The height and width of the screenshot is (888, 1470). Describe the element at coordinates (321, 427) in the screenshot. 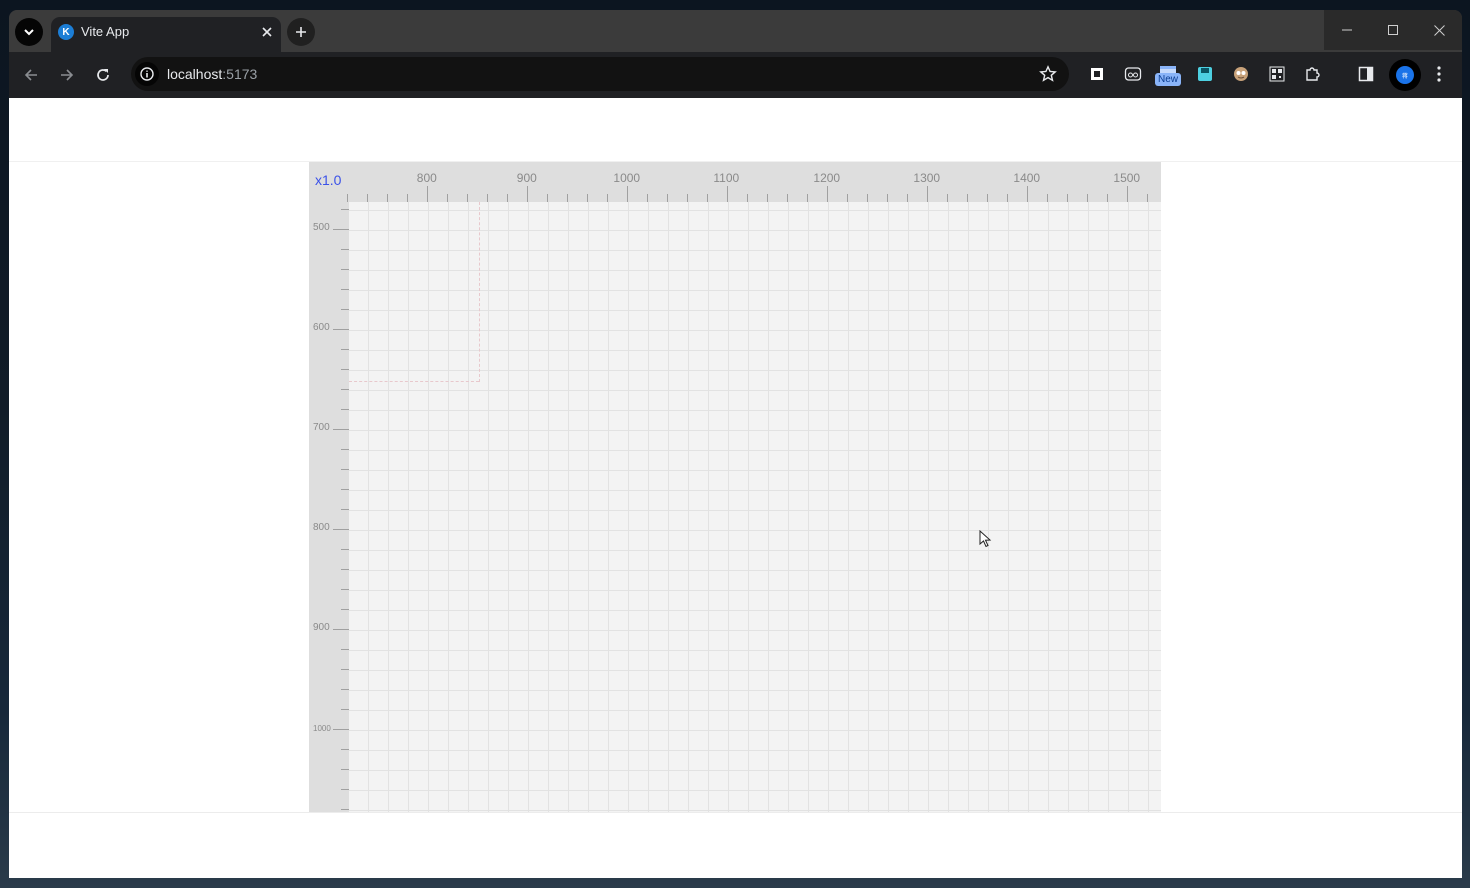

I see `ruler-label-y: 700` at that location.